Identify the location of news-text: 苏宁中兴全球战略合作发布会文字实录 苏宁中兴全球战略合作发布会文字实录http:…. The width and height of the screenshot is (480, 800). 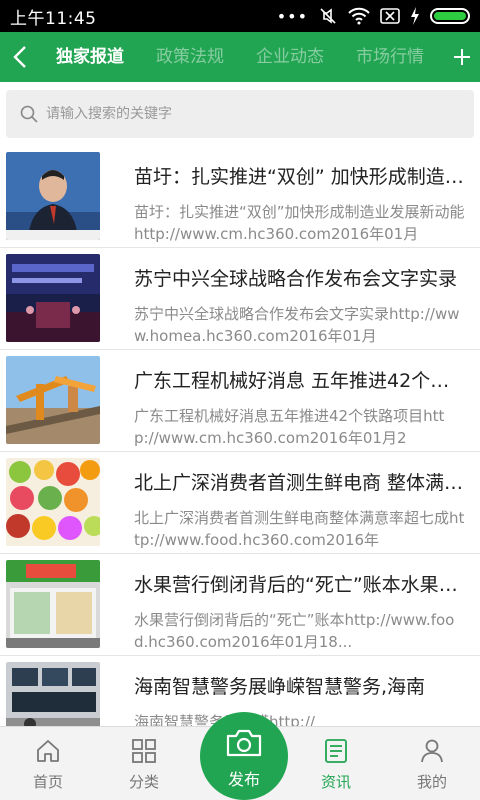
(301, 300).